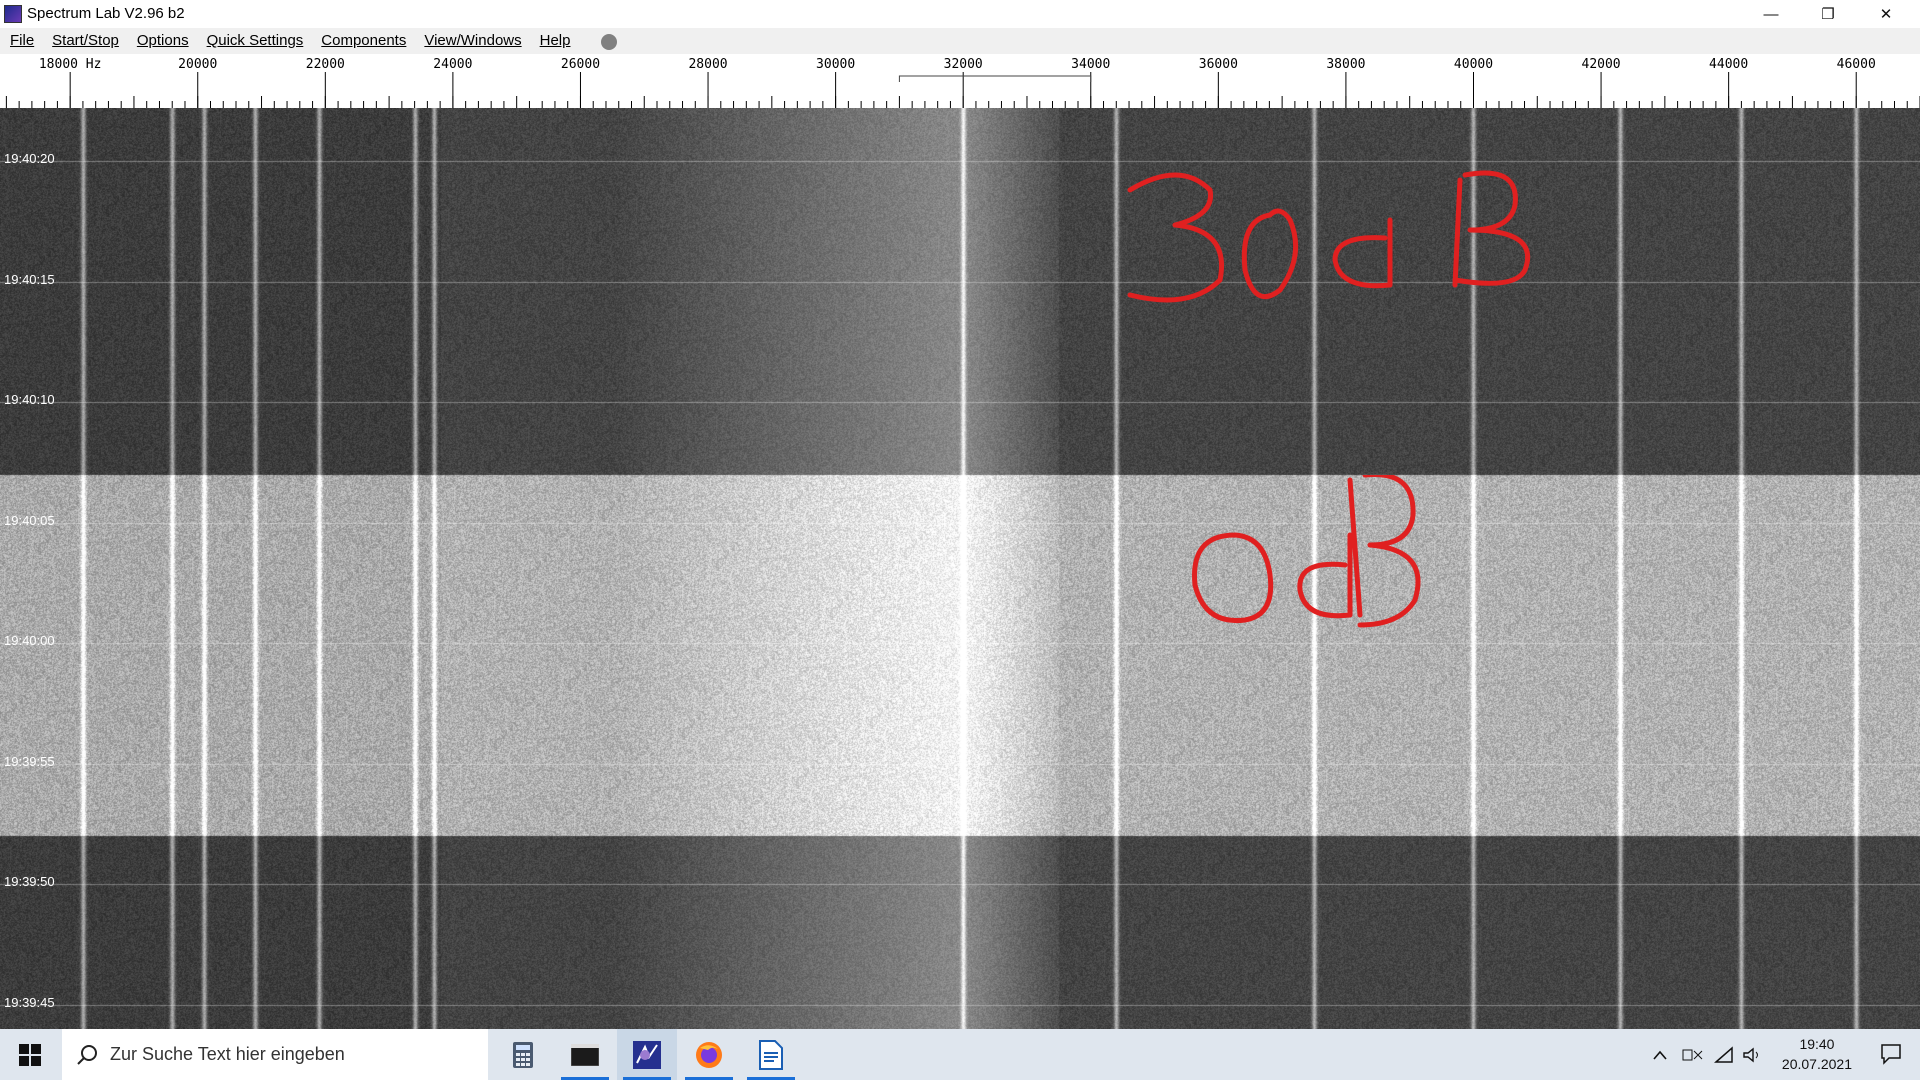 This screenshot has height=1080, width=1920. I want to click on frequency-label: 40000, so click(1473, 64).